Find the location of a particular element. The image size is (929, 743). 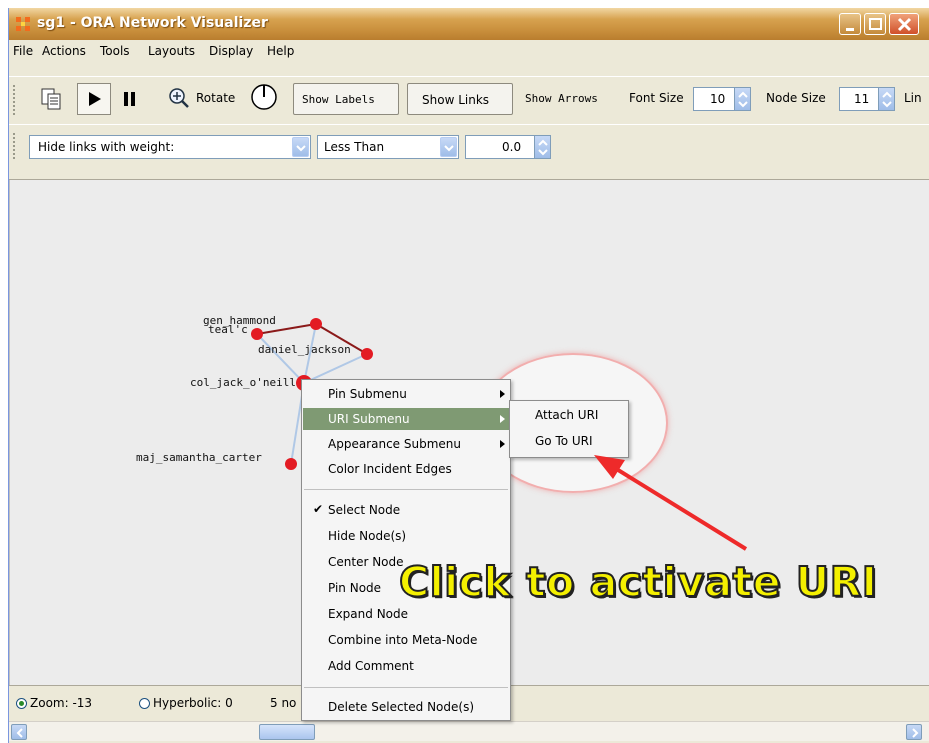

weight-up-button is located at coordinates (542, 147).